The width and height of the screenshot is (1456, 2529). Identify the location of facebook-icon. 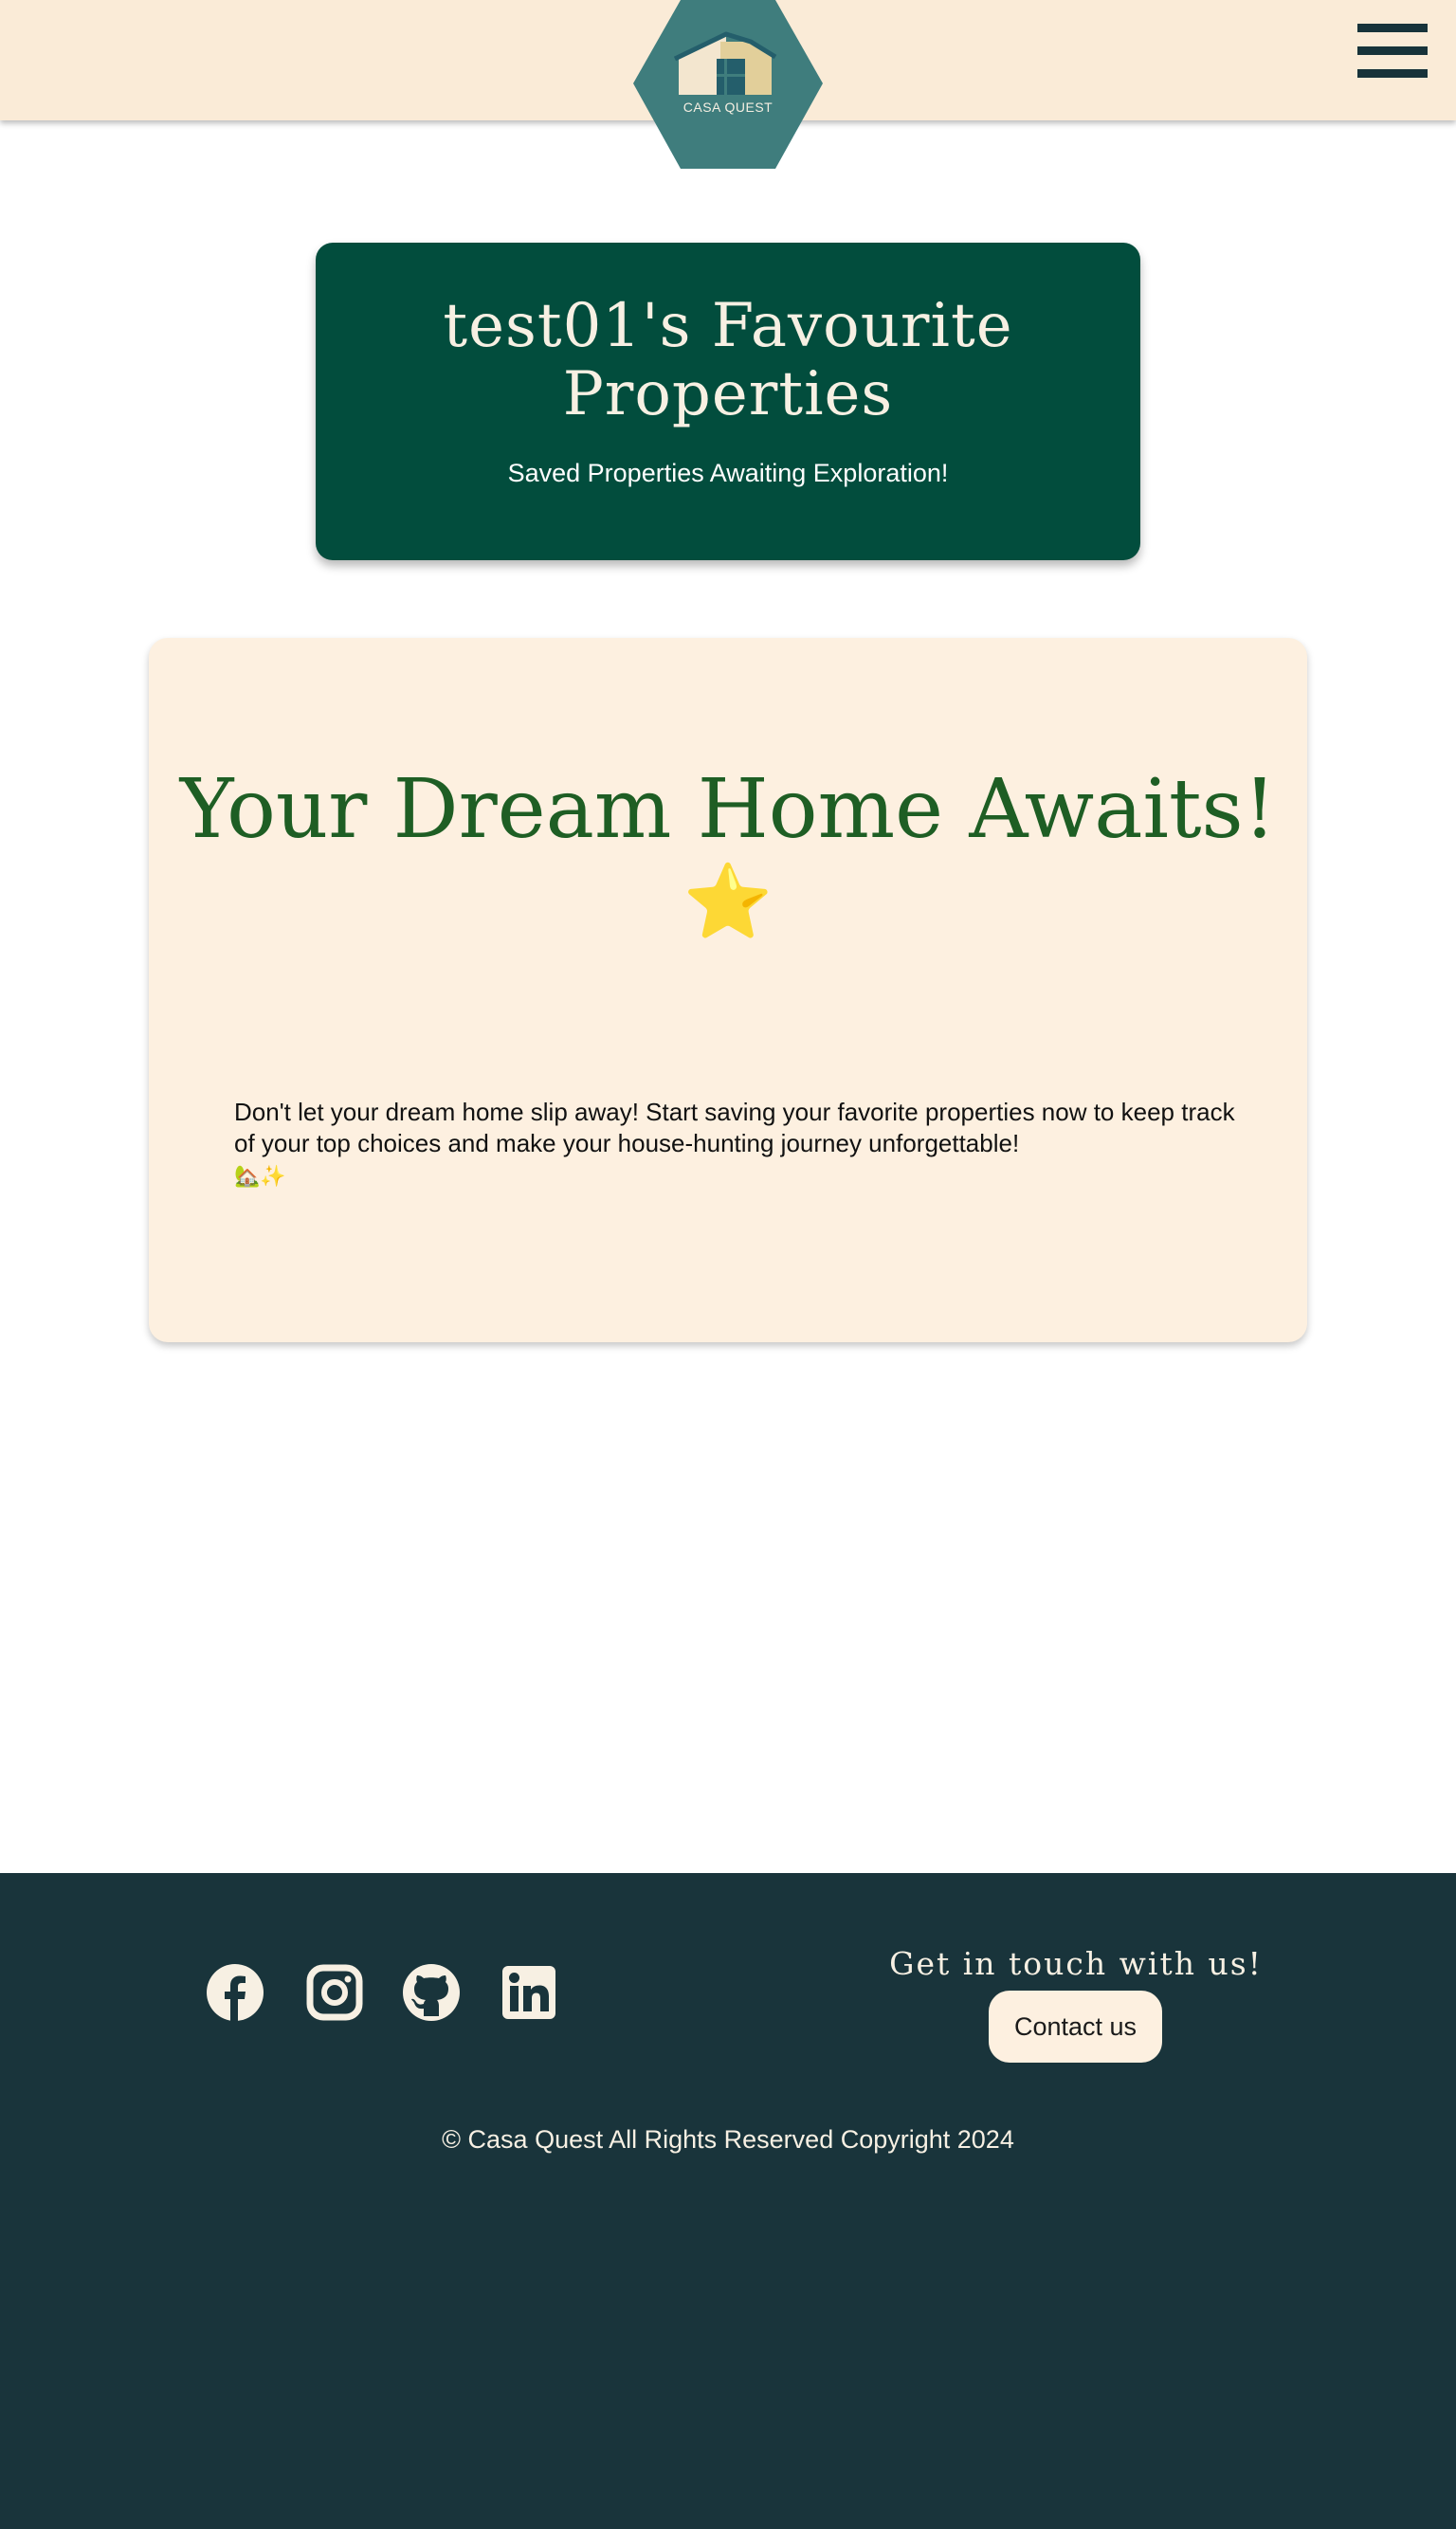
(235, 1992).